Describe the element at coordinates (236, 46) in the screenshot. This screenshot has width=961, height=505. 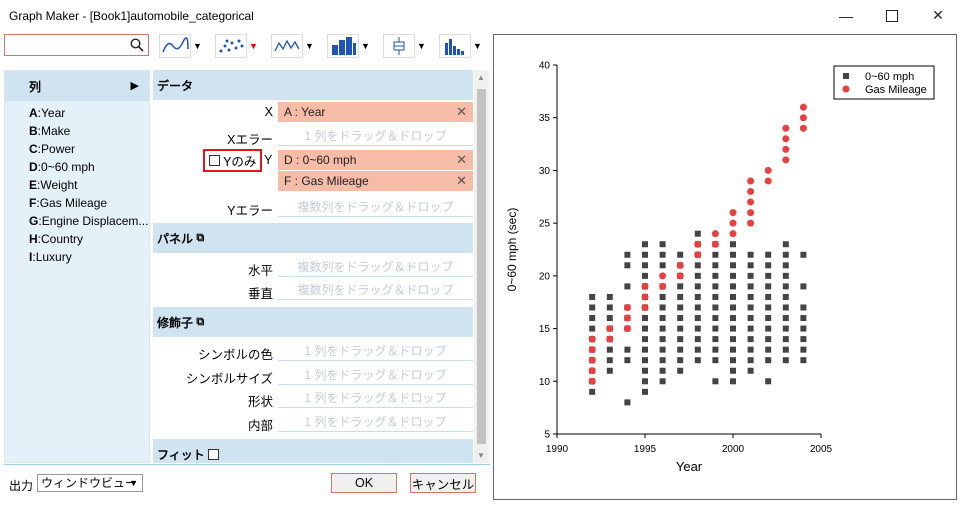
I see `scatter-graph-button: ▼` at that location.